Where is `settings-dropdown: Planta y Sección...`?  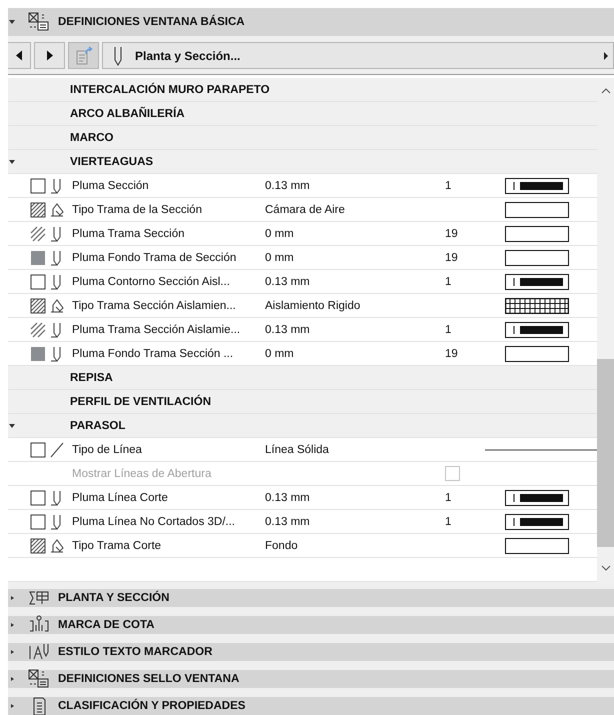
settings-dropdown: Planta y Sección... is located at coordinates (358, 55).